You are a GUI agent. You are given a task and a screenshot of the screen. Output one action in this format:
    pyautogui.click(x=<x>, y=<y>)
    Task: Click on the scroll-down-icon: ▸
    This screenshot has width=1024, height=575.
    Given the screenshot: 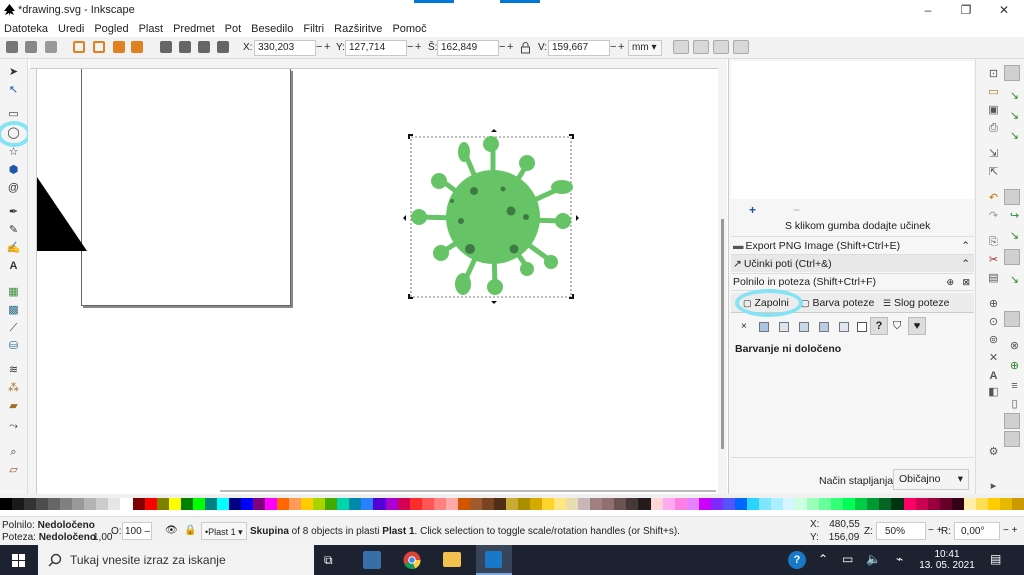 What is the action you would take?
    pyautogui.click(x=993, y=486)
    